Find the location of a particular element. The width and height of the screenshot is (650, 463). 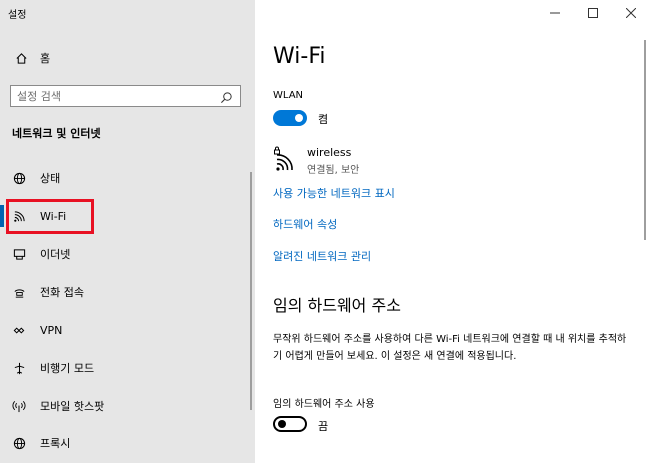

wlan-label: WLAN is located at coordinates (288, 95).